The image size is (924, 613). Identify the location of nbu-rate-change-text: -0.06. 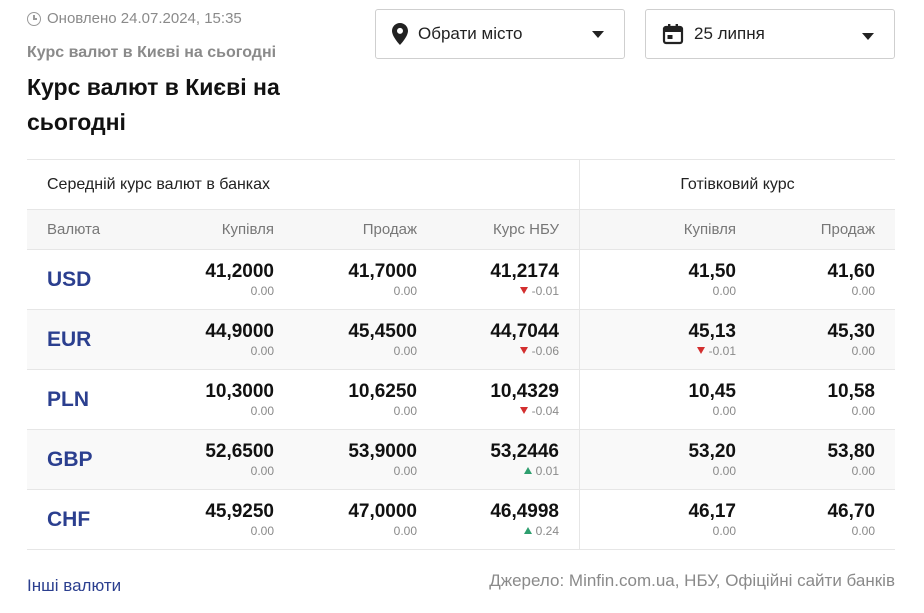
(545, 350).